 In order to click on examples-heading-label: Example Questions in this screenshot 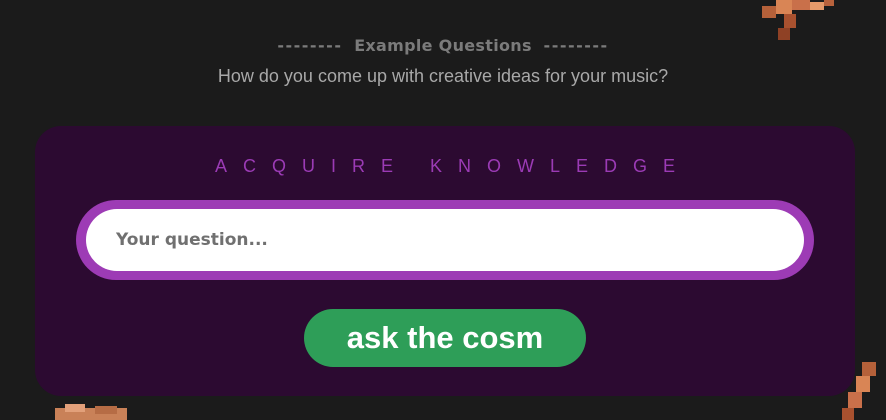, I will do `click(443, 45)`.